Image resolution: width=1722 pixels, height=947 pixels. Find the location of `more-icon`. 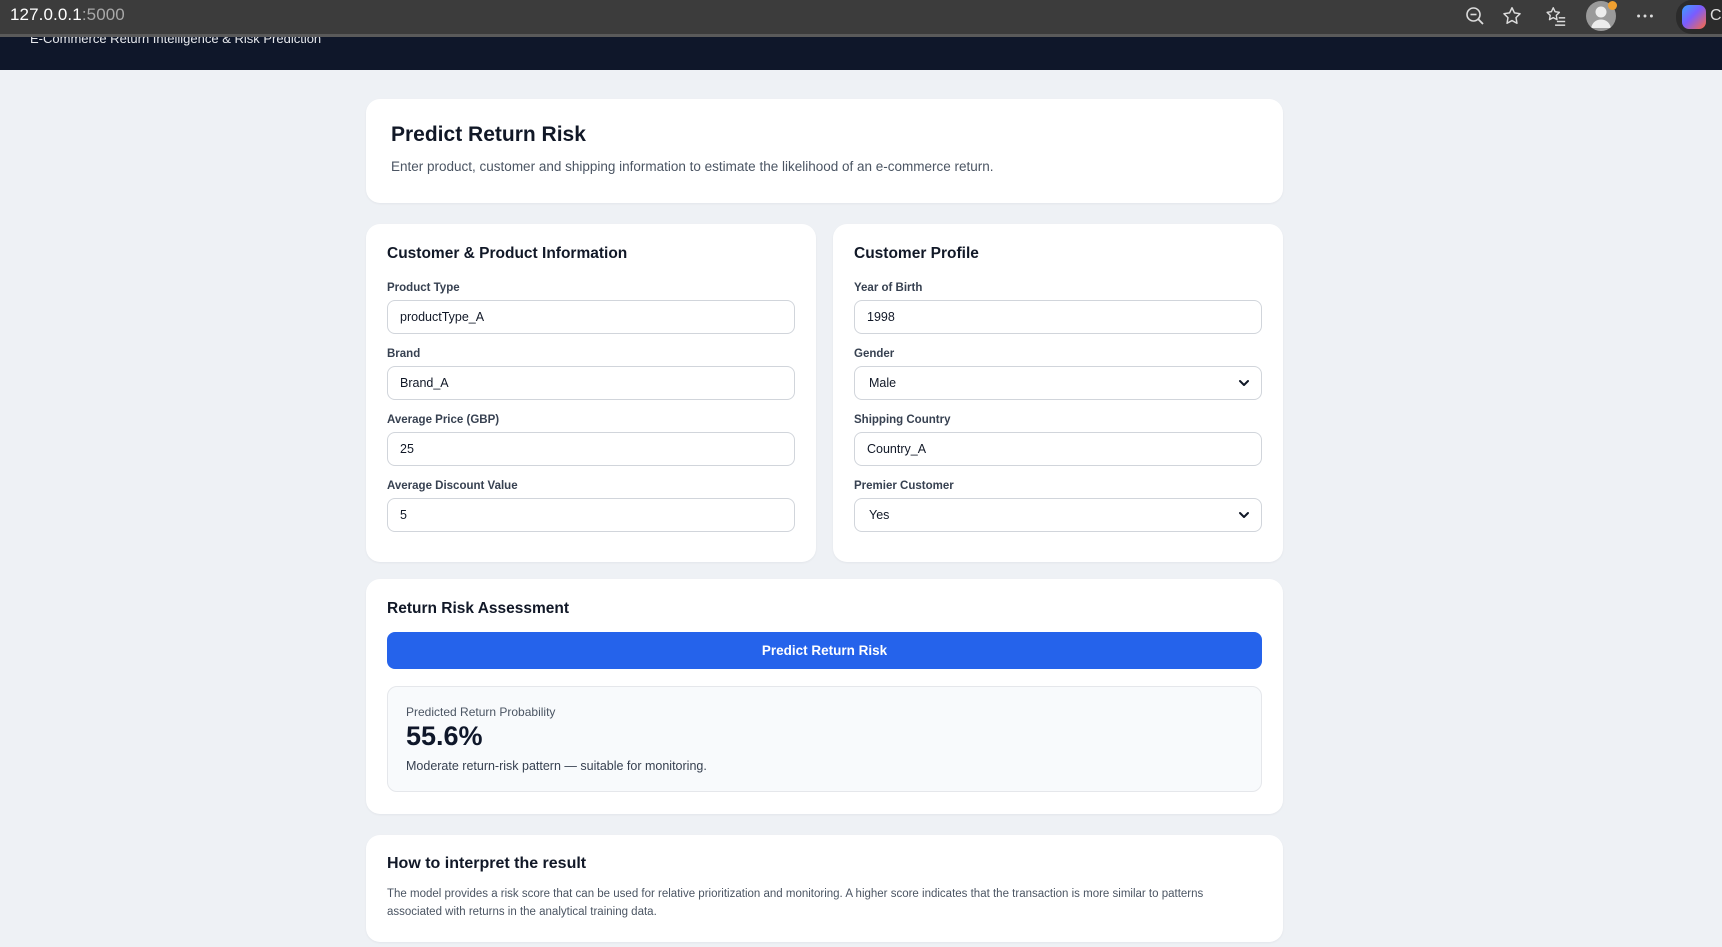

more-icon is located at coordinates (1645, 16).